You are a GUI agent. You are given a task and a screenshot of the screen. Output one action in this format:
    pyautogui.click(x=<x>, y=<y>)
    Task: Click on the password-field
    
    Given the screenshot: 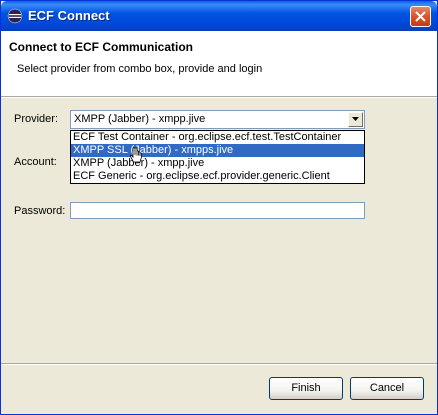 What is the action you would take?
    pyautogui.click(x=217, y=210)
    